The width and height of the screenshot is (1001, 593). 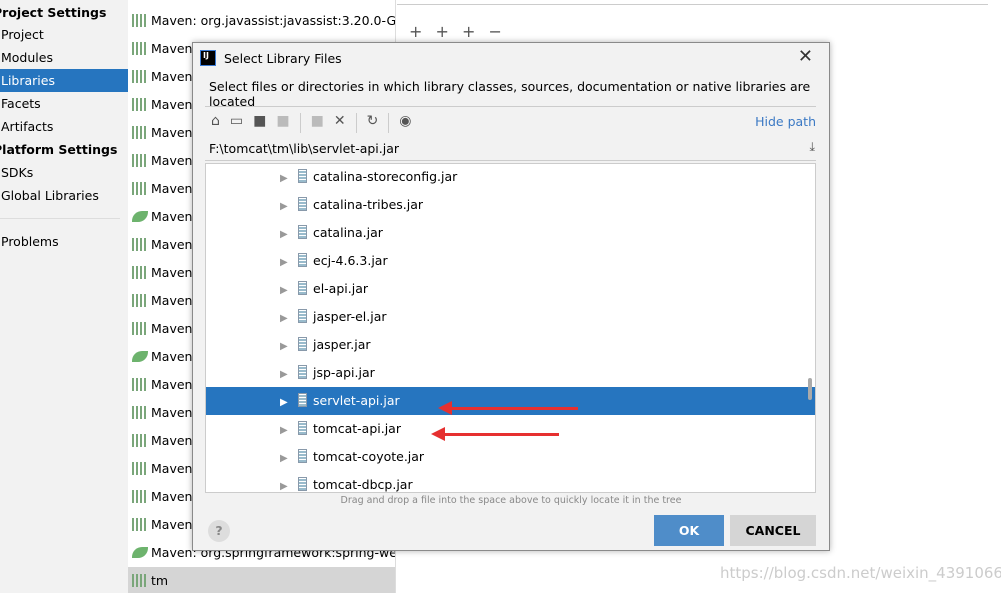 I want to click on refresh-icon: ↻, so click(x=373, y=123).